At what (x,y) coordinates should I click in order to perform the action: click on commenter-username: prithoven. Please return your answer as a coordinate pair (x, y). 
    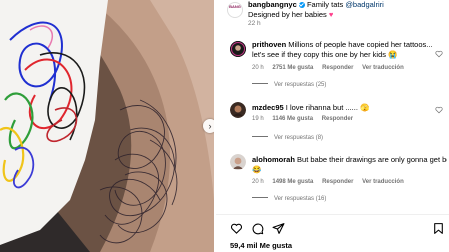
    Looking at the image, I should click on (269, 44).